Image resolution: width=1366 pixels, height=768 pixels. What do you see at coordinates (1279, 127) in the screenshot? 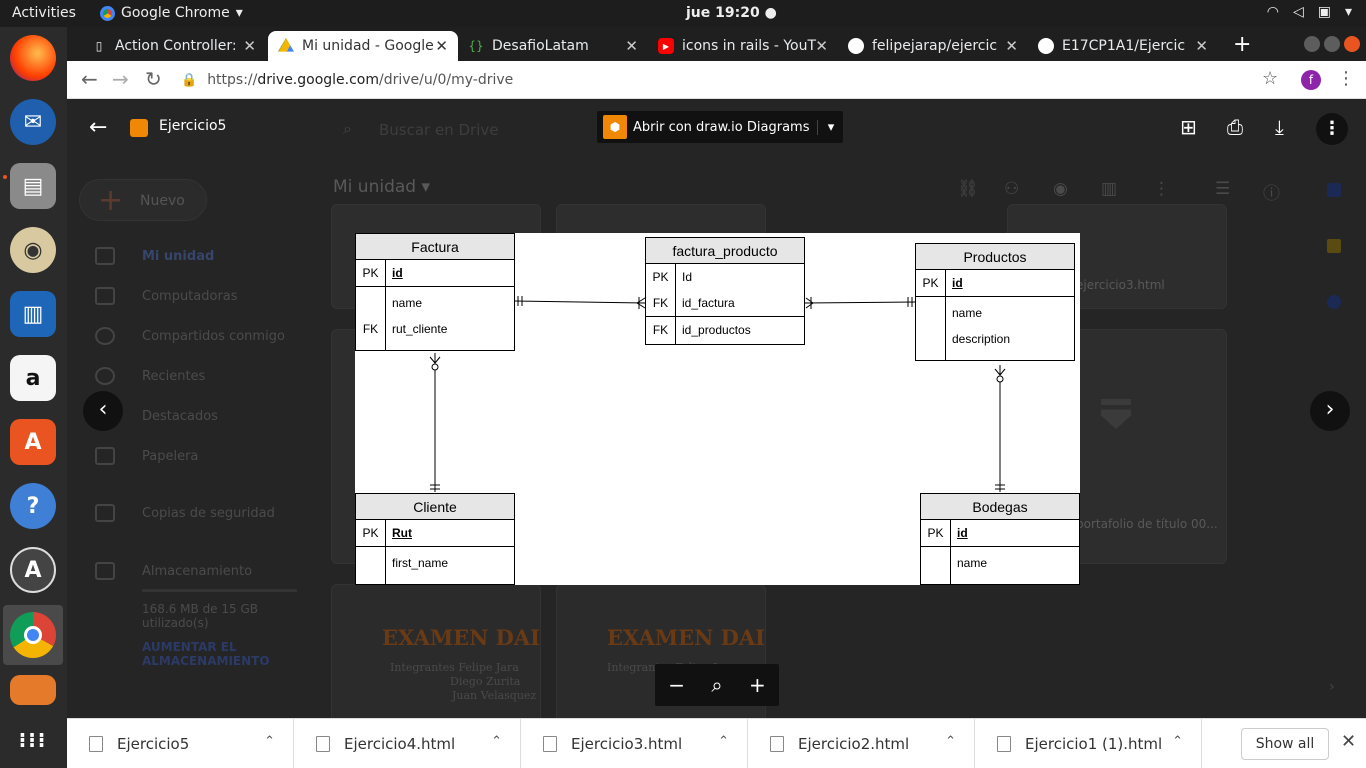
I see `download-icon: ⤓` at bounding box center [1279, 127].